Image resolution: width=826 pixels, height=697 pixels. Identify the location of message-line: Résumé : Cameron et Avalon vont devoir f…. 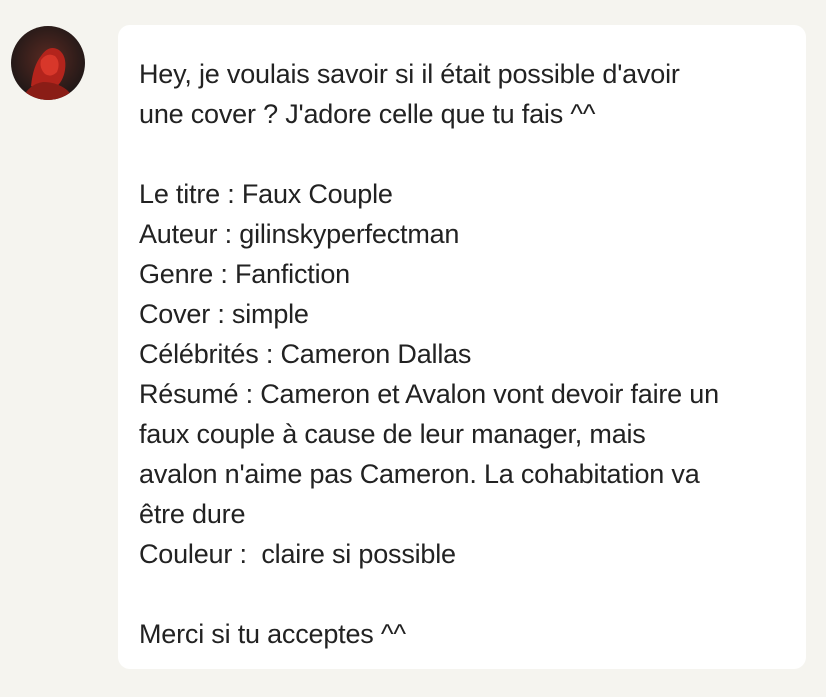
(429, 394).